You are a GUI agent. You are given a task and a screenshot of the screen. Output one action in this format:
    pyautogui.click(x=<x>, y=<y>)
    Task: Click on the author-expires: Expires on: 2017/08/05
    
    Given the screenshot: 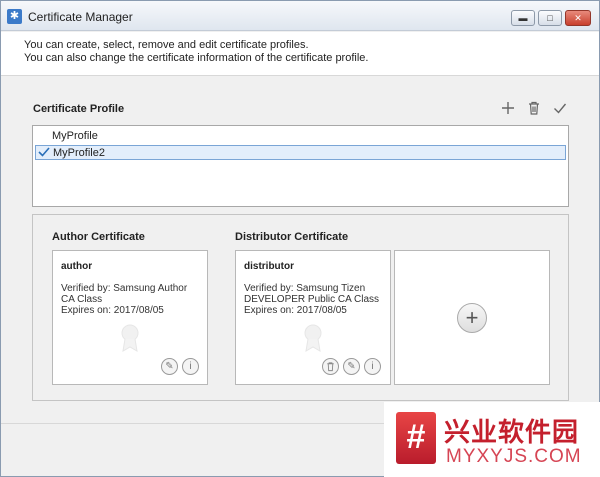 What is the action you would take?
    pyautogui.click(x=112, y=310)
    